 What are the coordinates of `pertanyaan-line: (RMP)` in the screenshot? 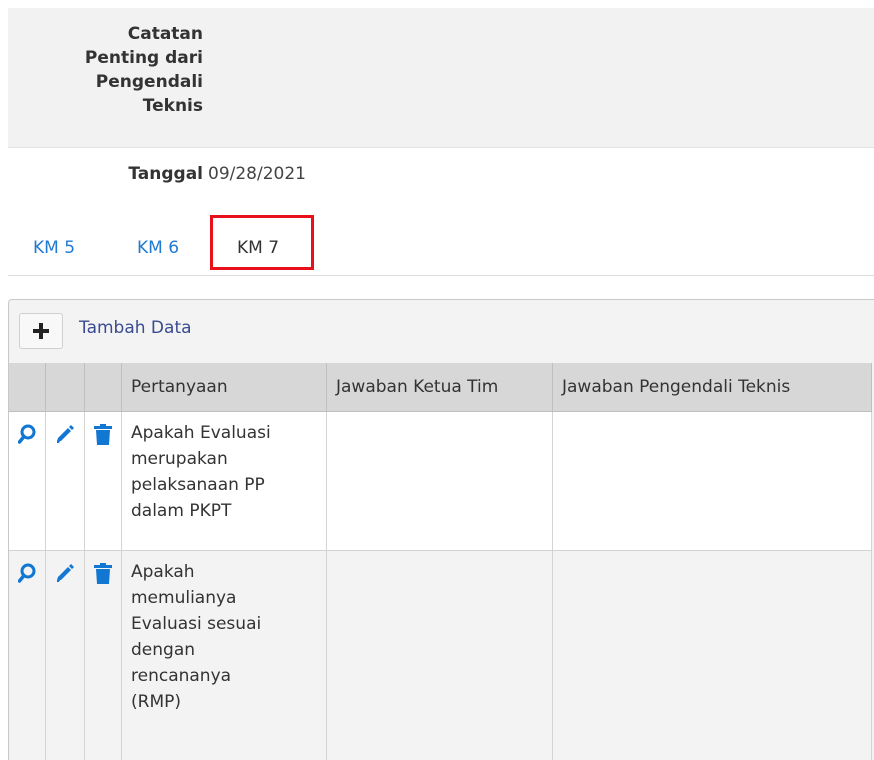 It's located at (224, 702).